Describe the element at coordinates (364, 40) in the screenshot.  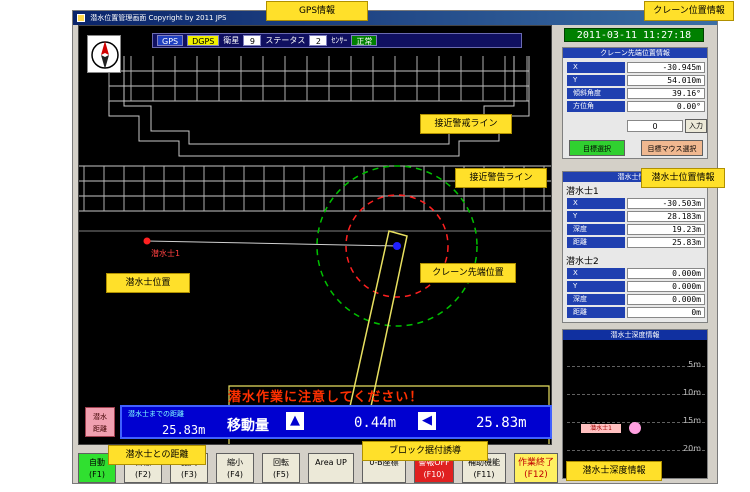
I see `sensor-state: 正常` at that location.